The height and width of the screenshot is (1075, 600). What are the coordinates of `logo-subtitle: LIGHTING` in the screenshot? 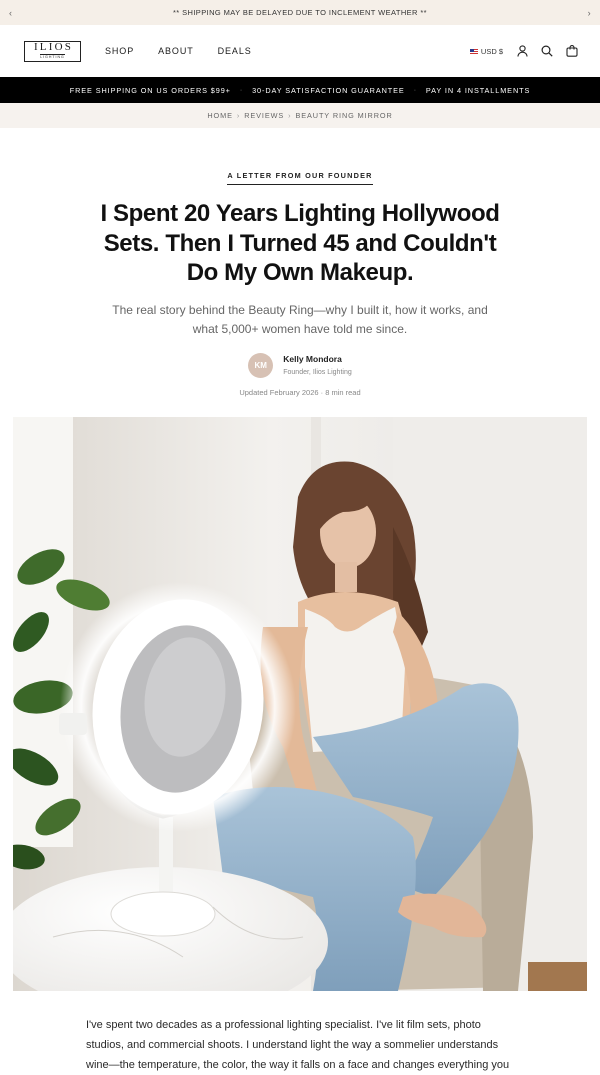 It's located at (52, 57).